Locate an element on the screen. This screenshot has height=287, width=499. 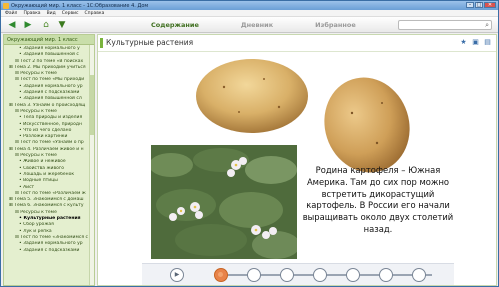
tree-item: • Задания нормального ур is located at coordinates (49, 244).